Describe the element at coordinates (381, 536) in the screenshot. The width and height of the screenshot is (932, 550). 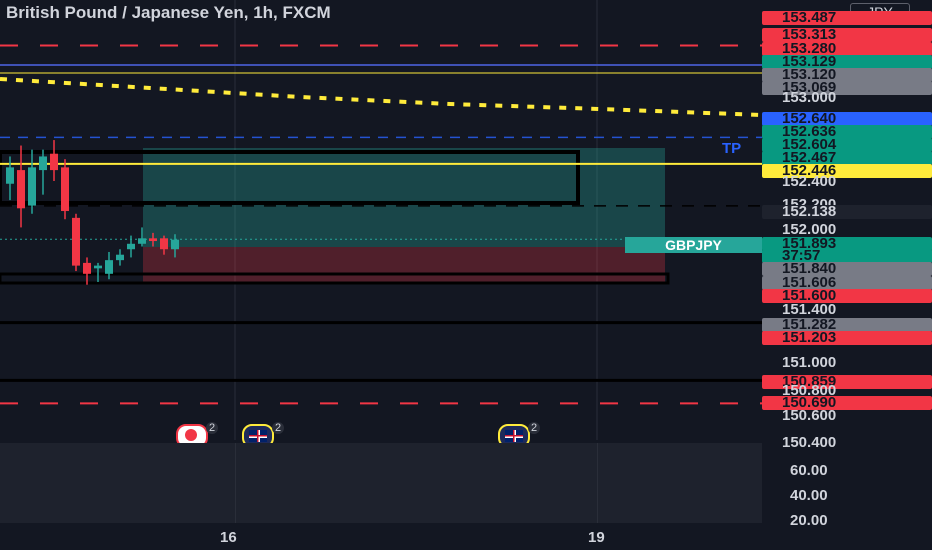
I see `time-axis: 16 19` at that location.